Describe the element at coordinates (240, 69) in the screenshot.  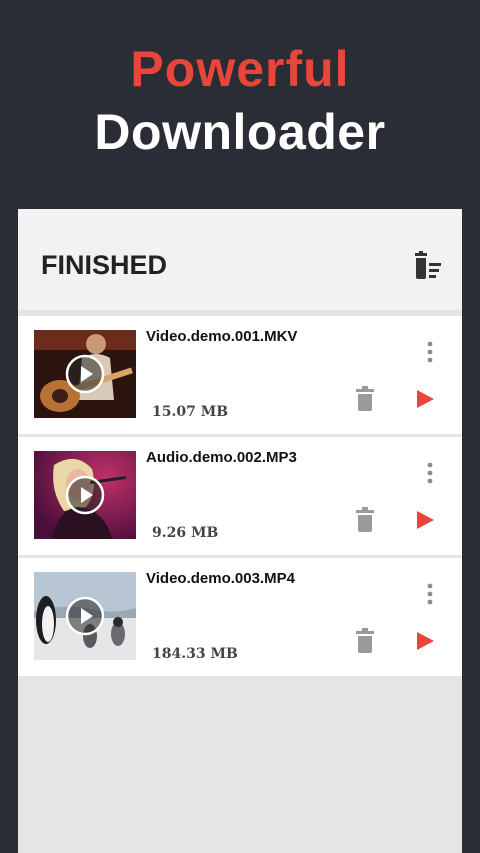
I see `promo-title-line1: Powerful` at that location.